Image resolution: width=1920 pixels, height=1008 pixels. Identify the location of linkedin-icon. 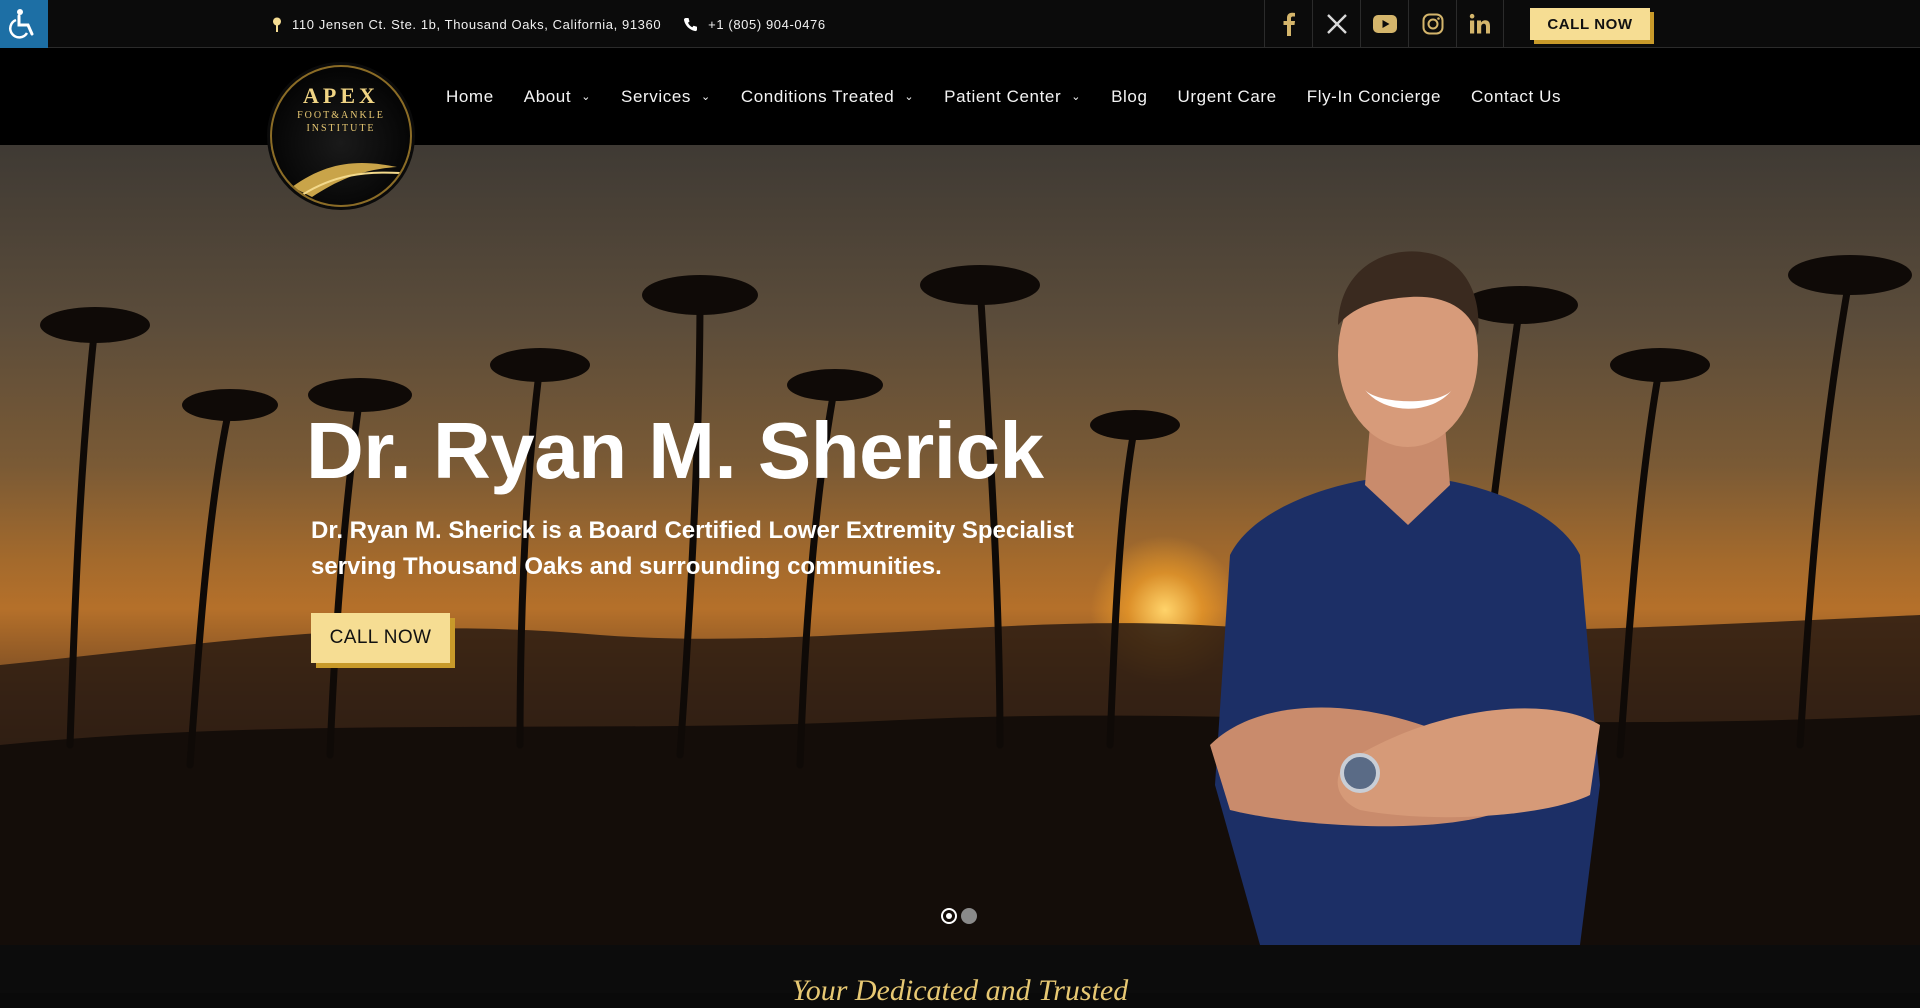
(1479, 23).